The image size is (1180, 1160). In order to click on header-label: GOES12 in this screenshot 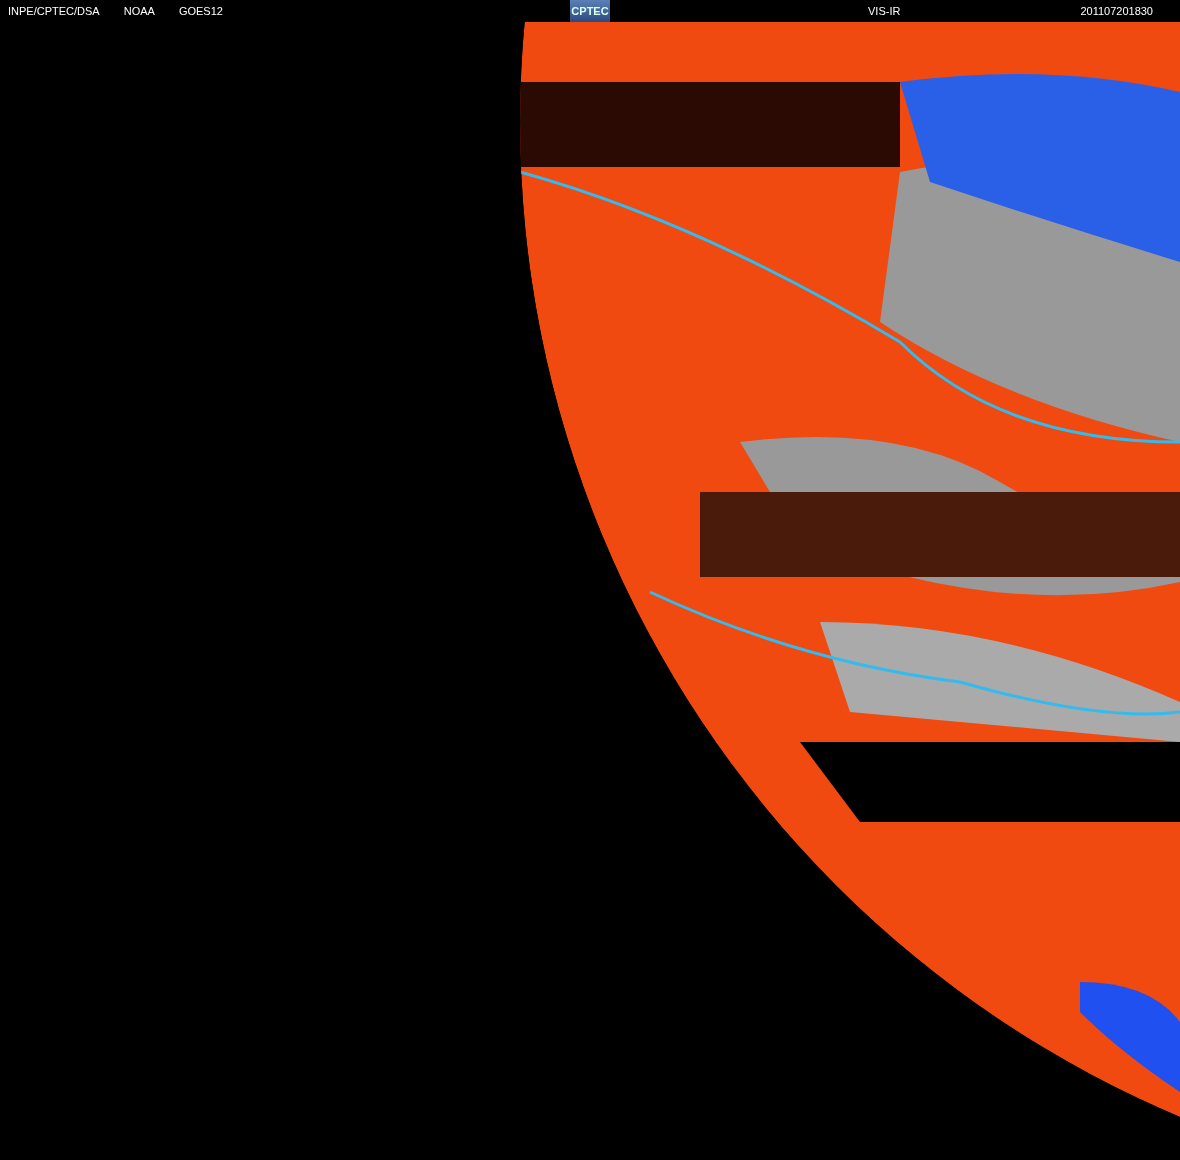, I will do `click(200, 11)`.